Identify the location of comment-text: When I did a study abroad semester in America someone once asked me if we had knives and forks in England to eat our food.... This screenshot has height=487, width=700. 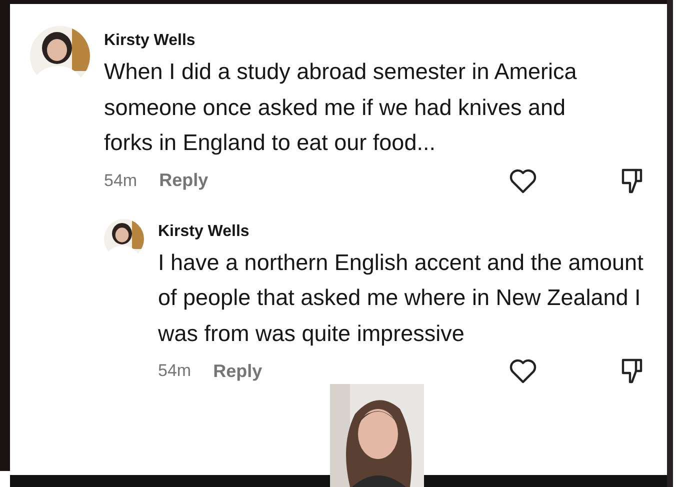
(341, 107).